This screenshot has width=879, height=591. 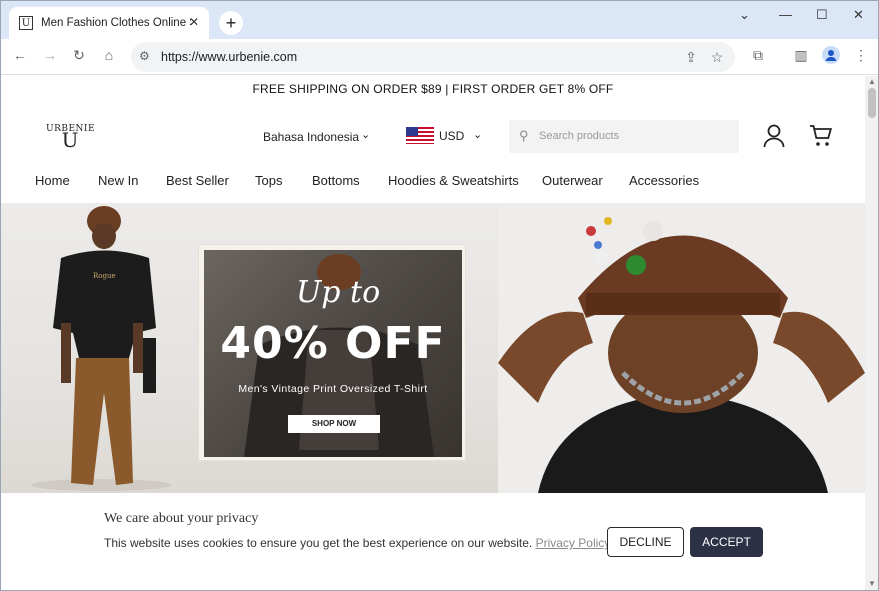 What do you see at coordinates (104, 276) in the screenshot?
I see `svg-text: Rogue` at bounding box center [104, 276].